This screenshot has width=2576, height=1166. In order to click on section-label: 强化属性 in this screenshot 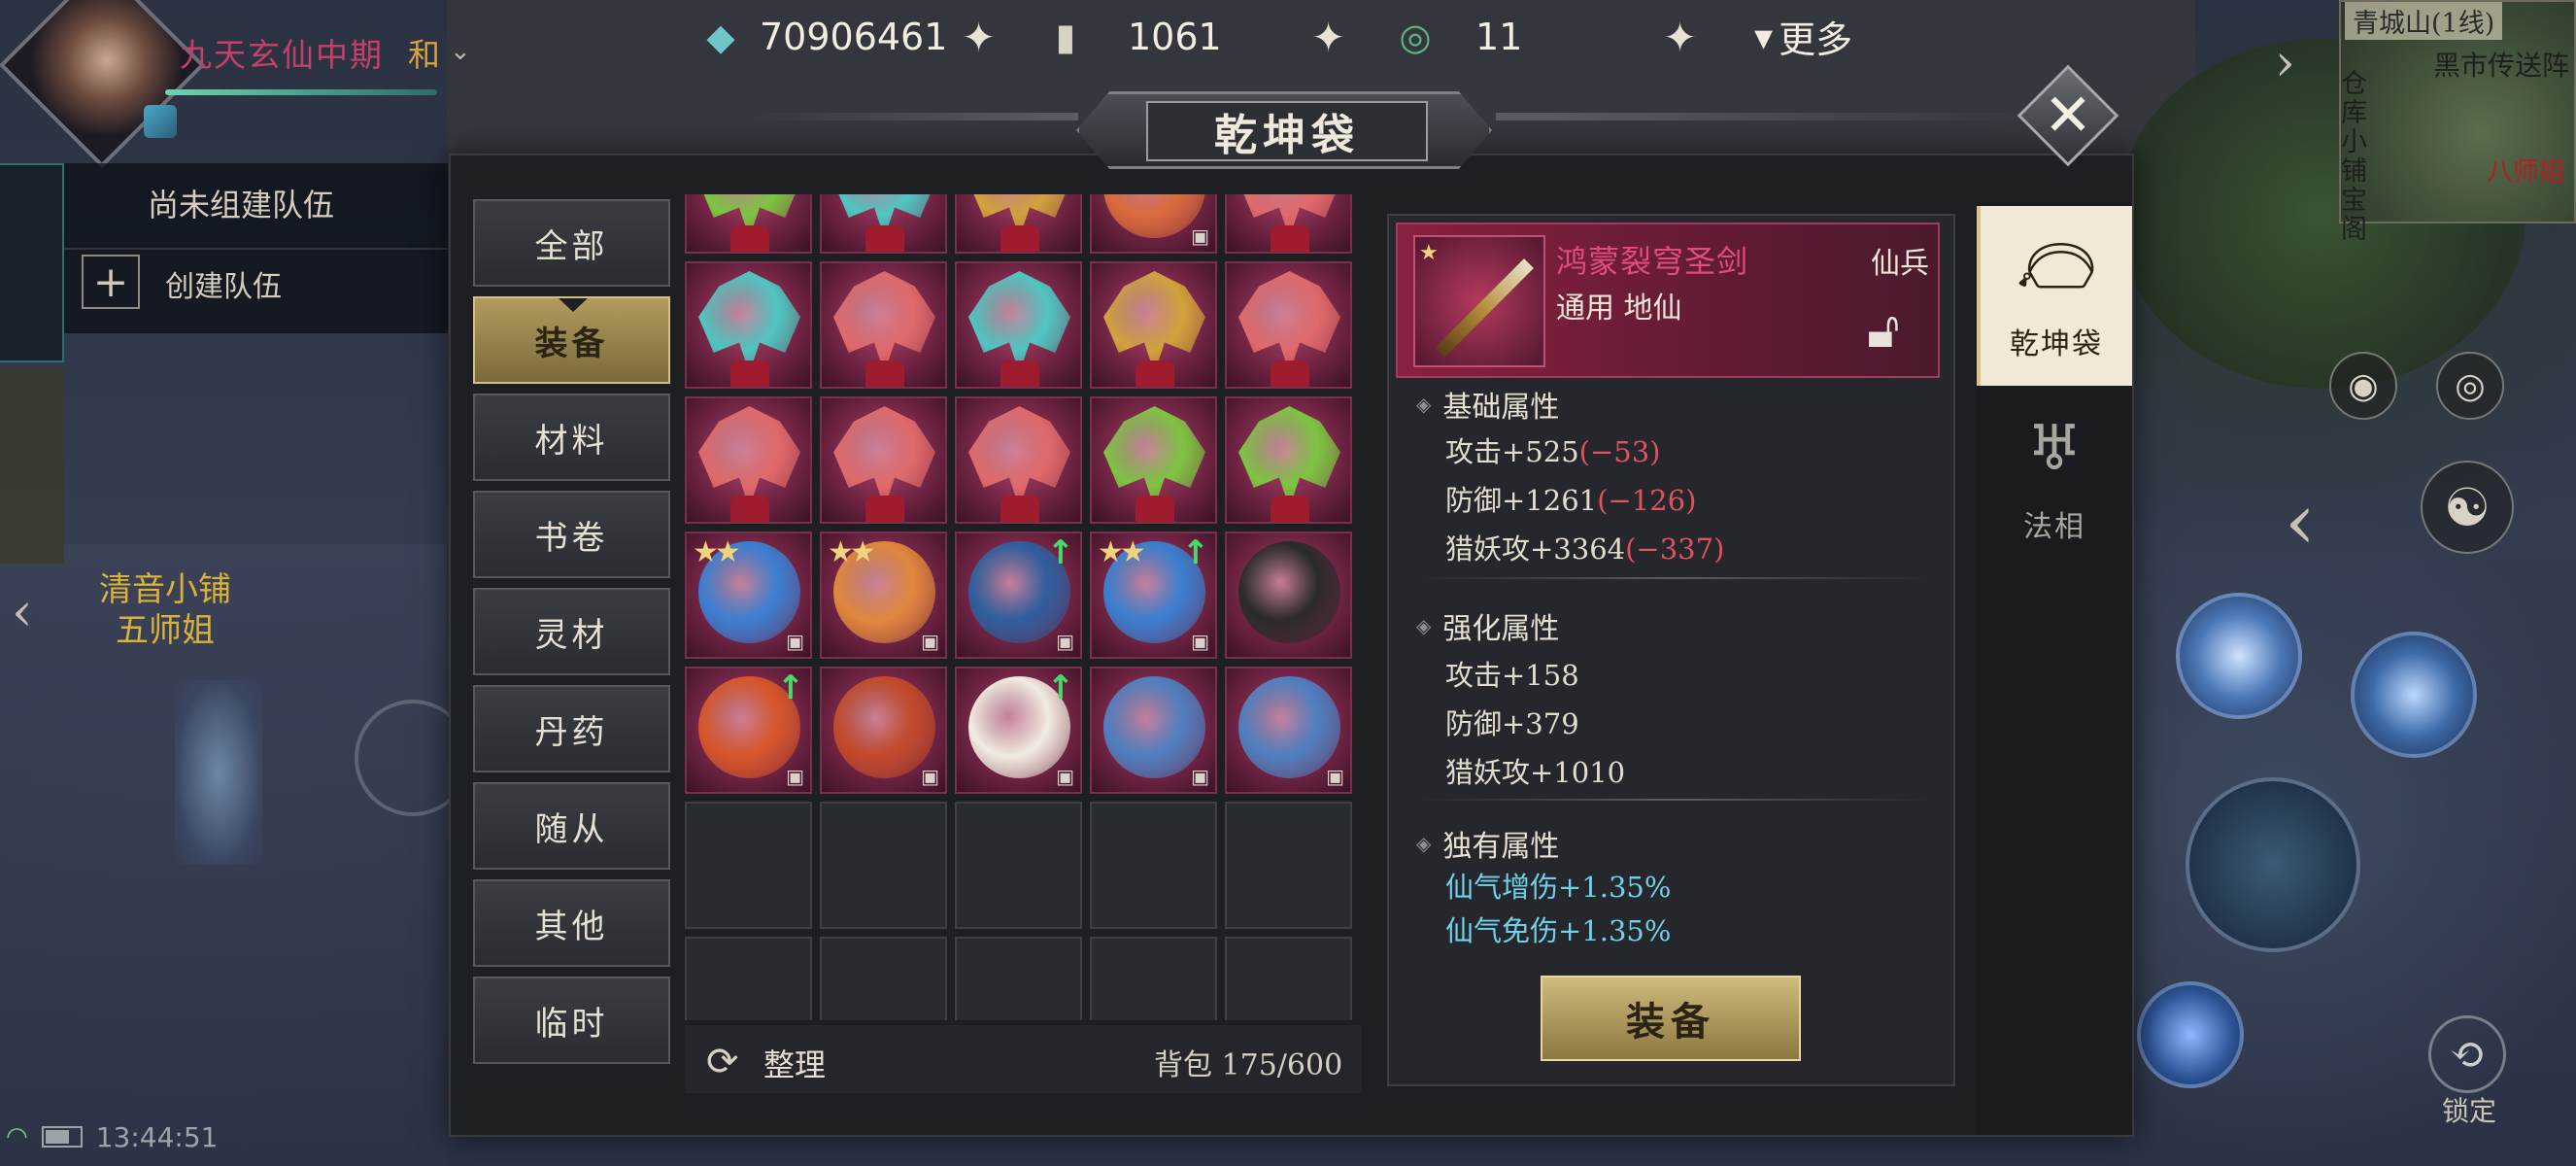, I will do `click(1501, 629)`.